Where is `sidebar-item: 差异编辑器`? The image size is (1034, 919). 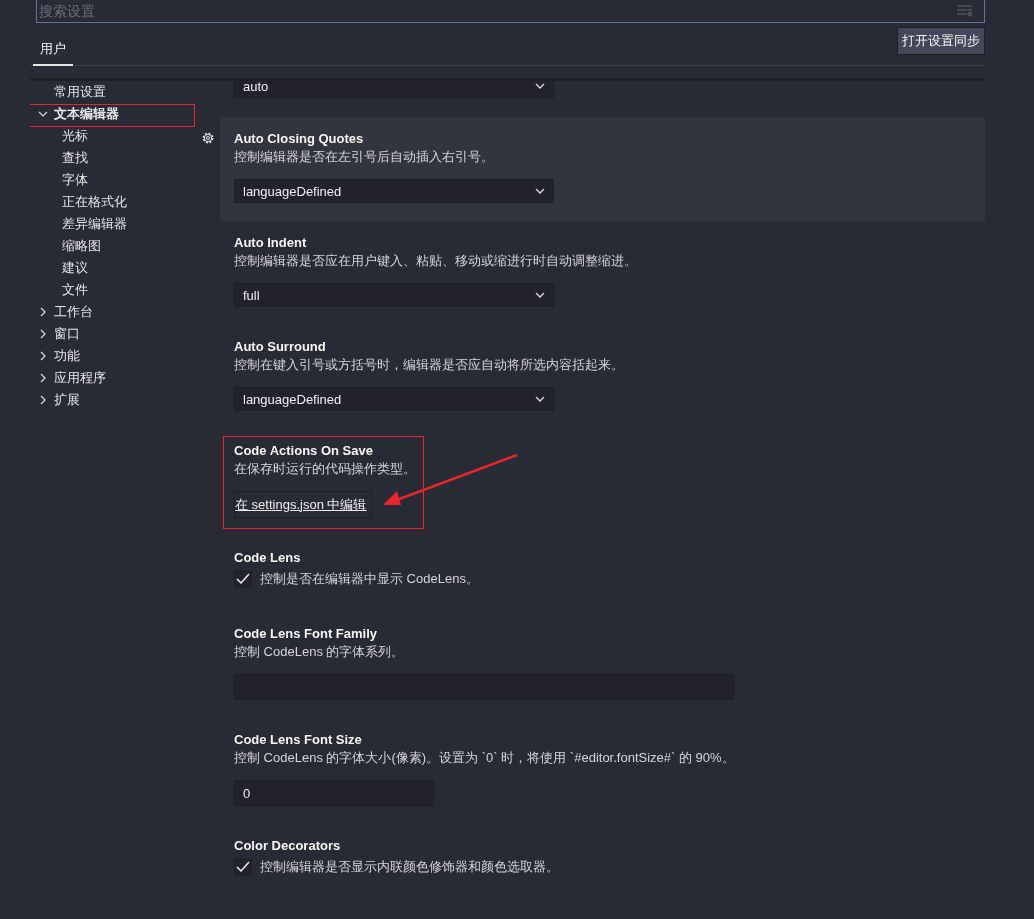 sidebar-item: 差异编辑器 is located at coordinates (94, 224).